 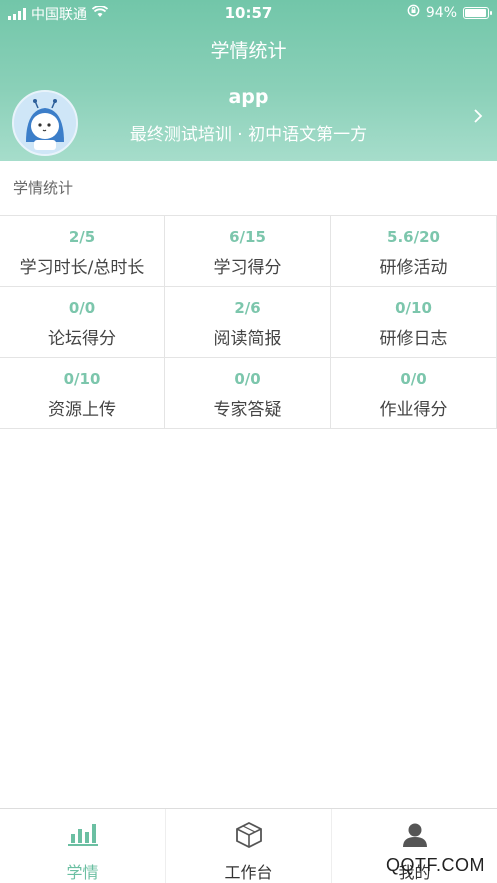 What do you see at coordinates (248, 393) in the screenshot?
I see `stat-expert-qa: 0/0 专家答疑` at bounding box center [248, 393].